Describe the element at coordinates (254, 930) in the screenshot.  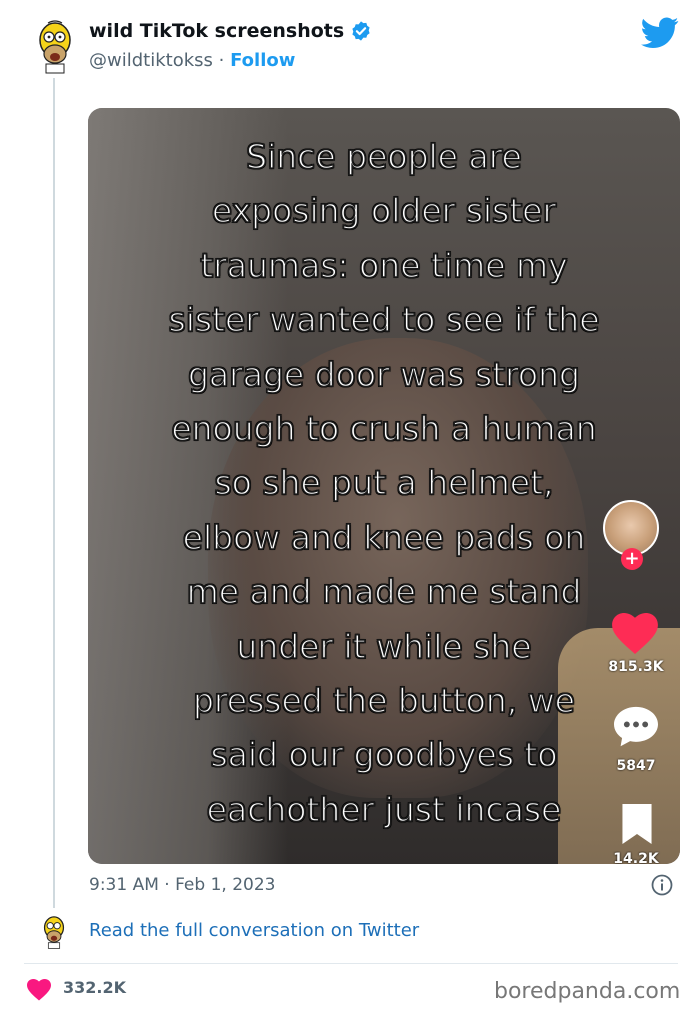
I see `read-conversation-link: Read the full conversation on Twitter` at that location.